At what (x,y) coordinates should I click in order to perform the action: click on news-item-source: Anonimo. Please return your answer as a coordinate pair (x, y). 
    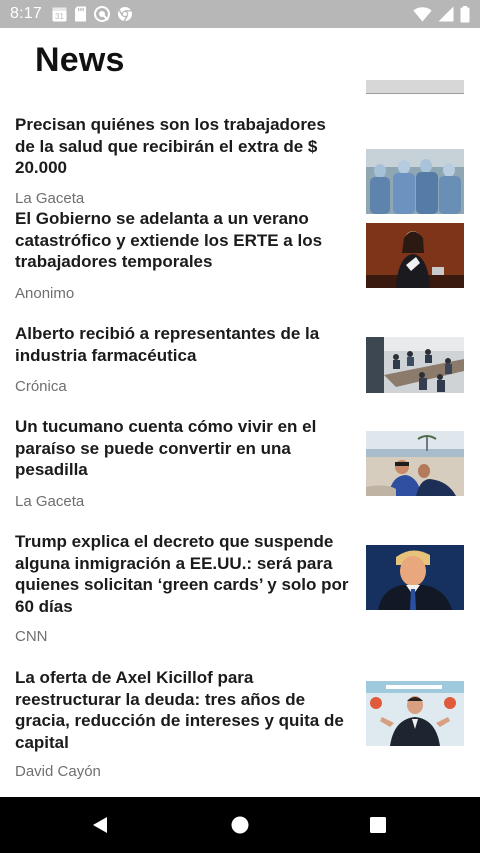
    Looking at the image, I should click on (45, 293).